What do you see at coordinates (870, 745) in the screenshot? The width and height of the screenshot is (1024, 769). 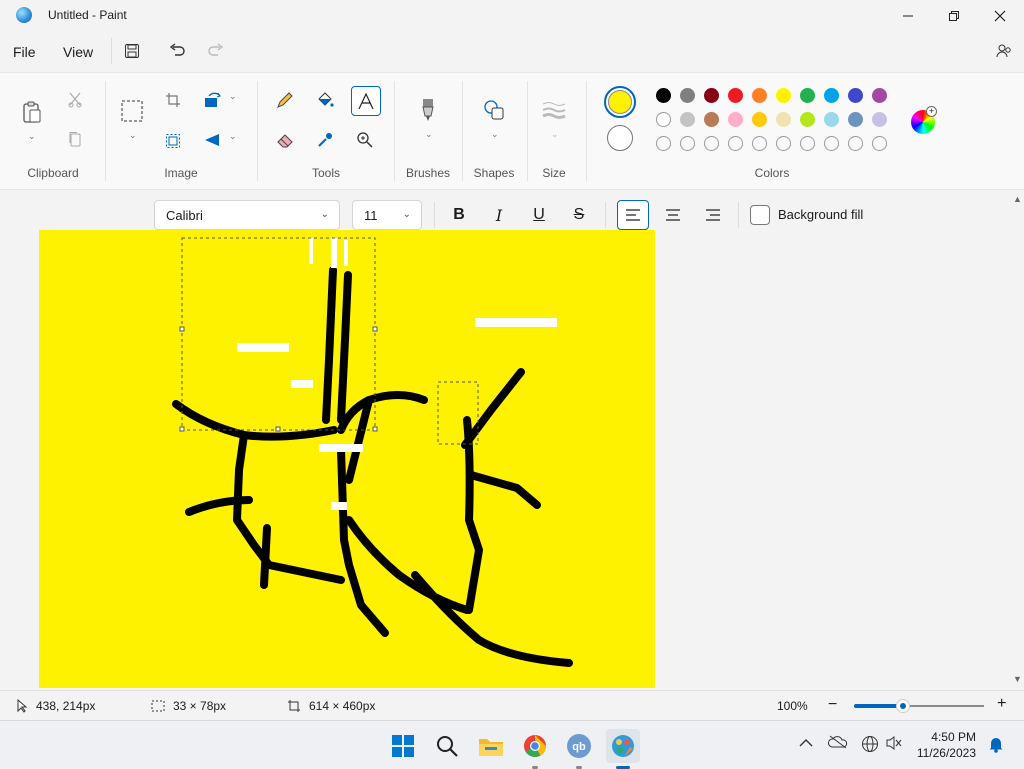 I see `network-button` at bounding box center [870, 745].